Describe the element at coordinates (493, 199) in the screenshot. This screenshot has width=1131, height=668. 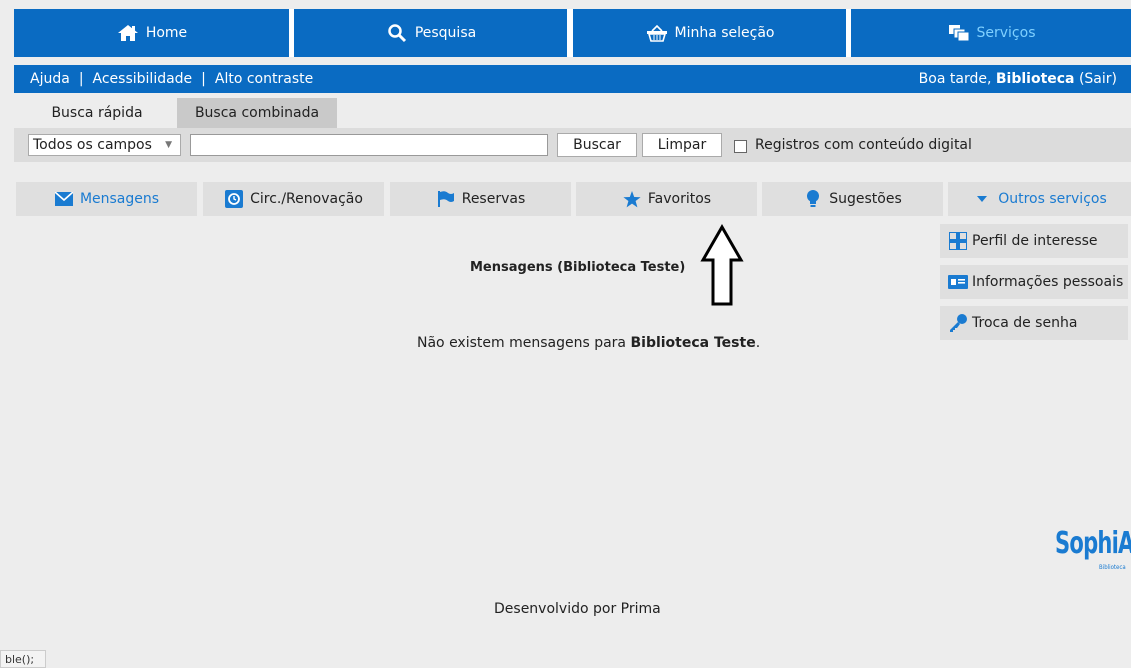
I see `service-reservas-label: Reservas` at that location.